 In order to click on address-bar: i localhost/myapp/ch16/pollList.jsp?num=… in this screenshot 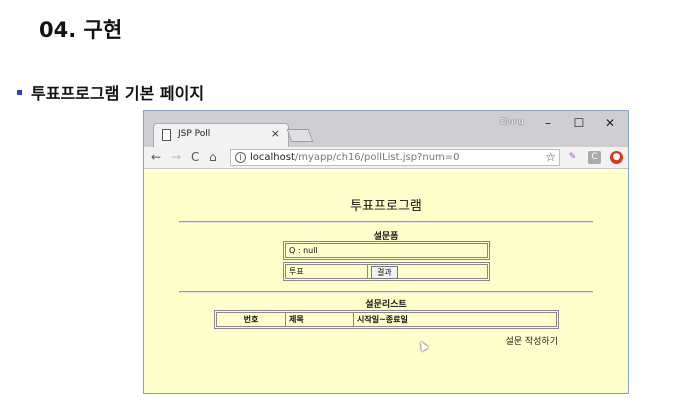, I will do `click(395, 157)`.